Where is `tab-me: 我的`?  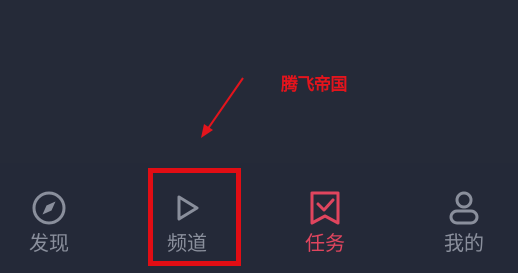
tab-me: 我的 is located at coordinates (463, 218).